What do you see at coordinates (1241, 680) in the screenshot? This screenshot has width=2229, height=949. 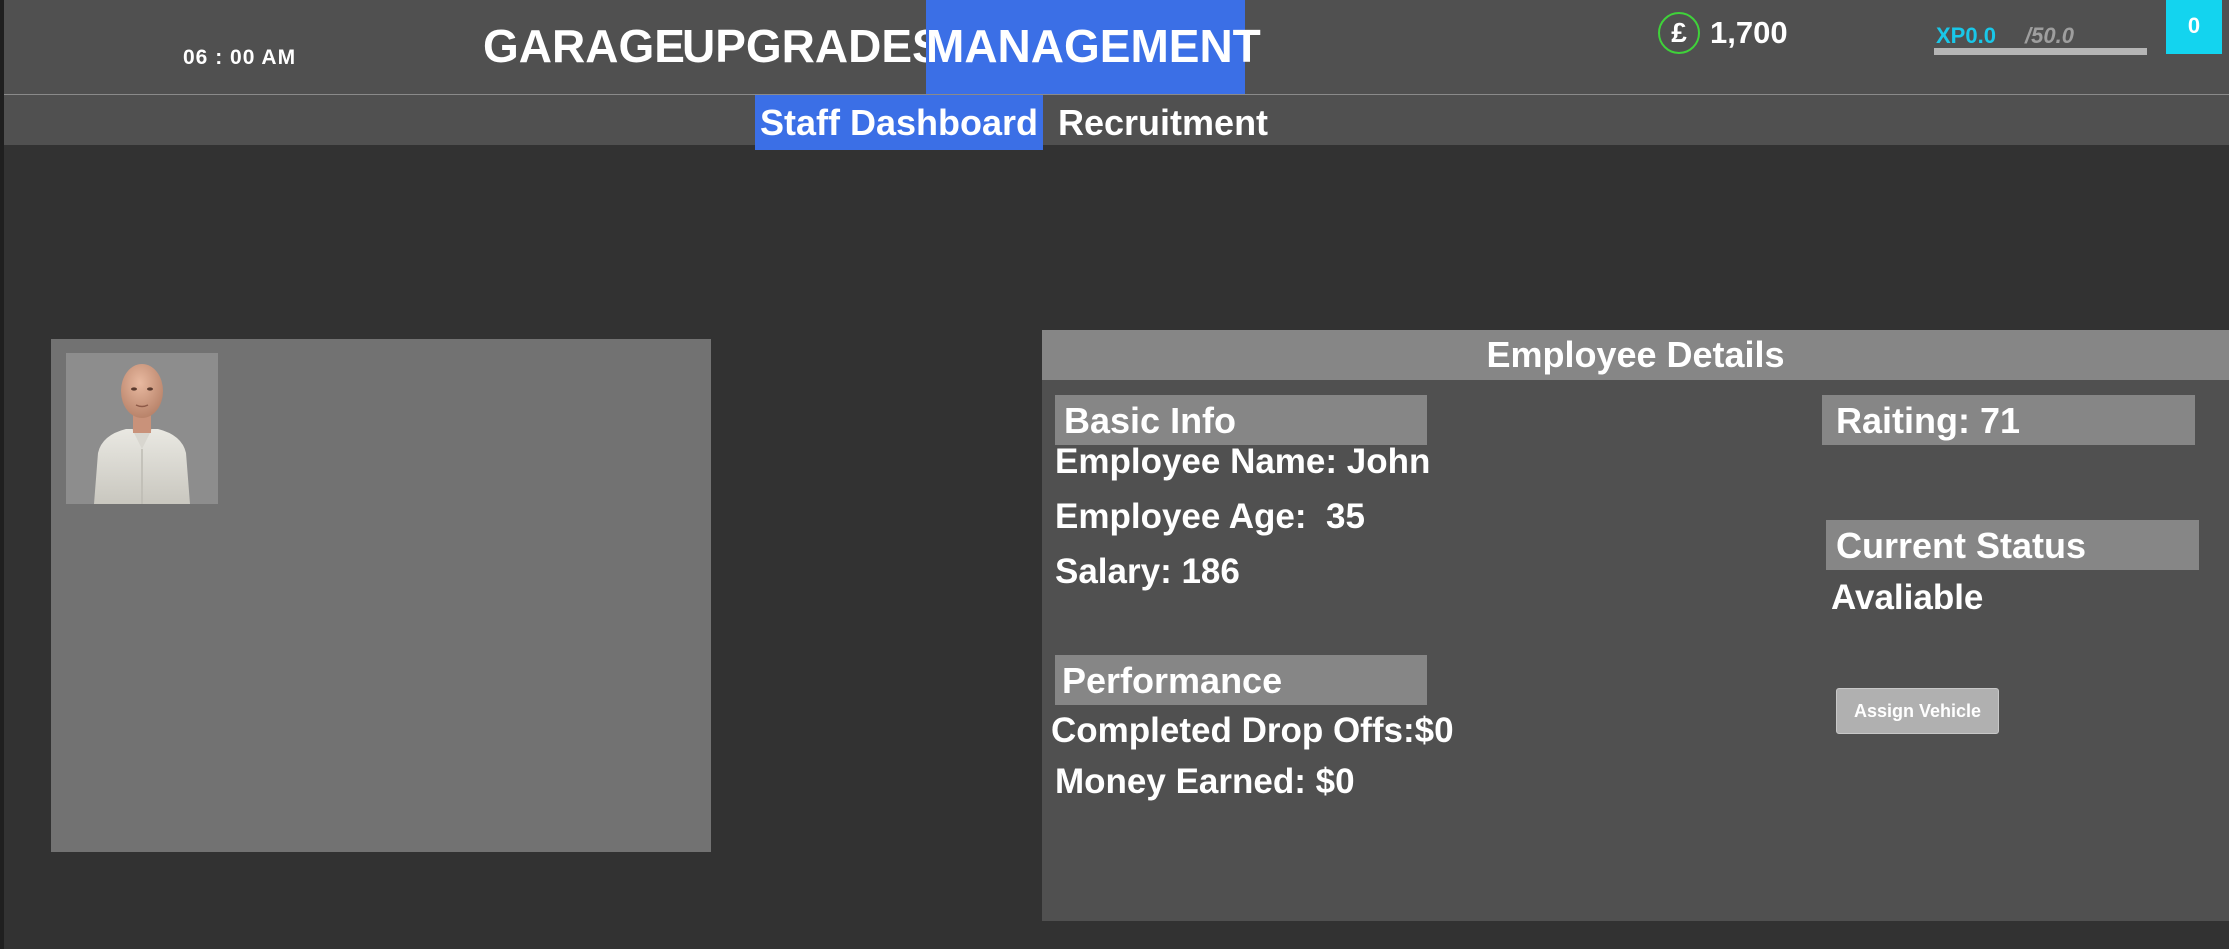 I see `performance-header: Performance` at bounding box center [1241, 680].